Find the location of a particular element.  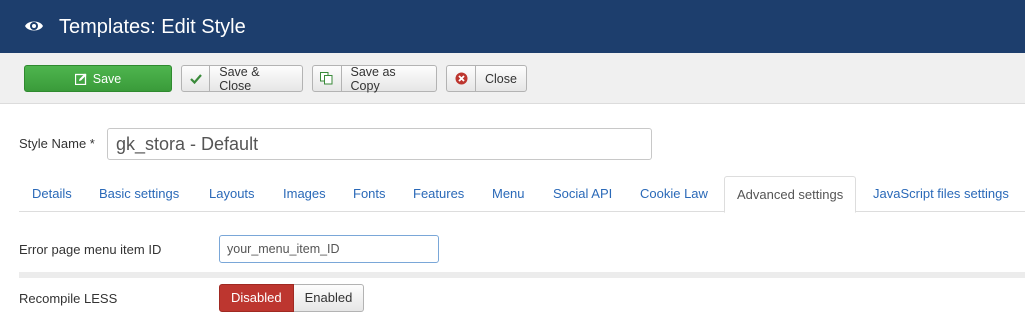

recompile-less-label: Recompile LESS is located at coordinates (68, 298).